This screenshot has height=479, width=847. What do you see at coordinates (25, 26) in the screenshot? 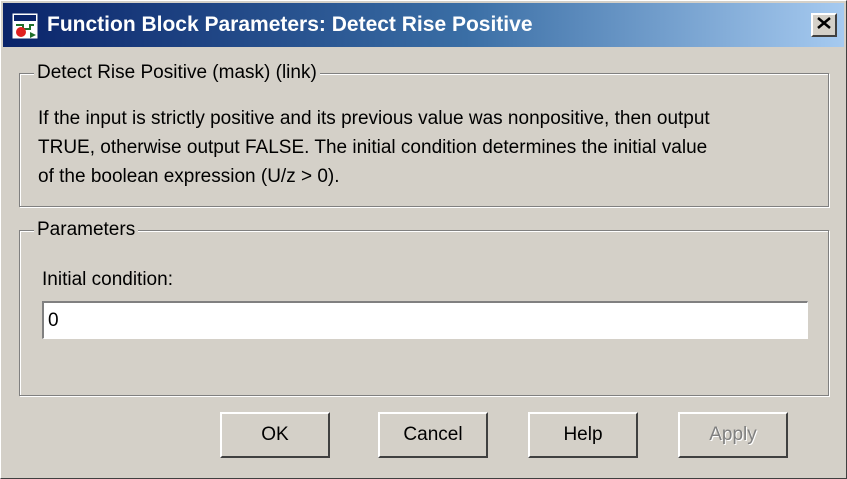
I see `simulink-block-icon` at bounding box center [25, 26].